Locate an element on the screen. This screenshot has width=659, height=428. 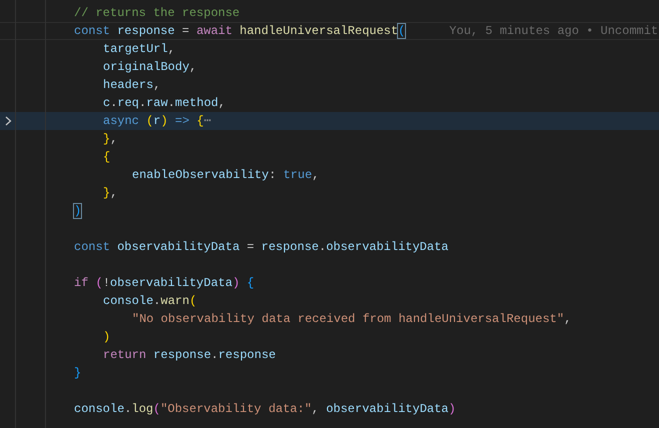
code-text: "No observability data received from handleUniversalRequest", is located at coordinates (351, 319).